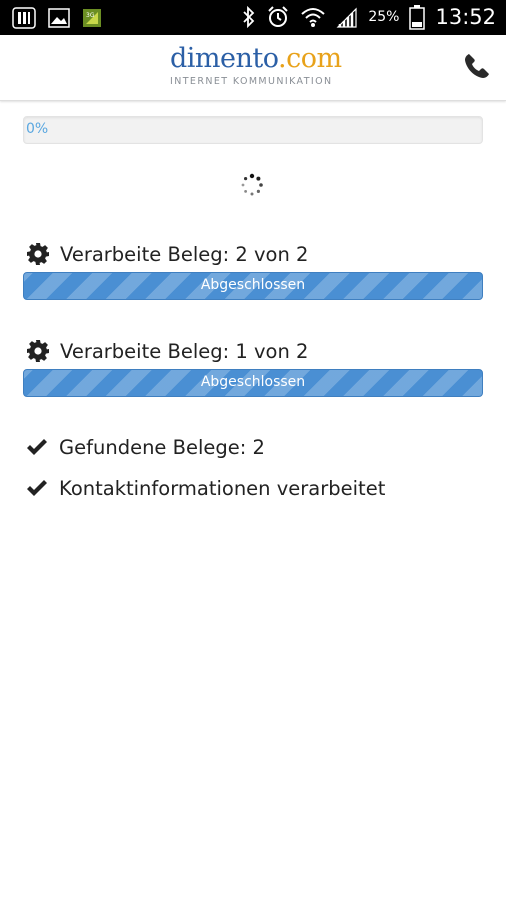  I want to click on image-icon, so click(59, 18).